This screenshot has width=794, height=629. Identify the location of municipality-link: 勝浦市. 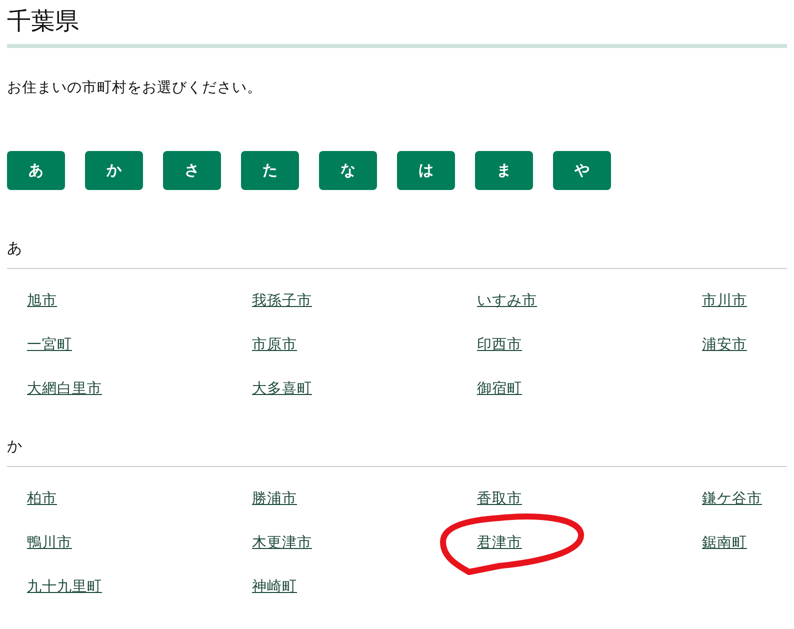
(274, 499).